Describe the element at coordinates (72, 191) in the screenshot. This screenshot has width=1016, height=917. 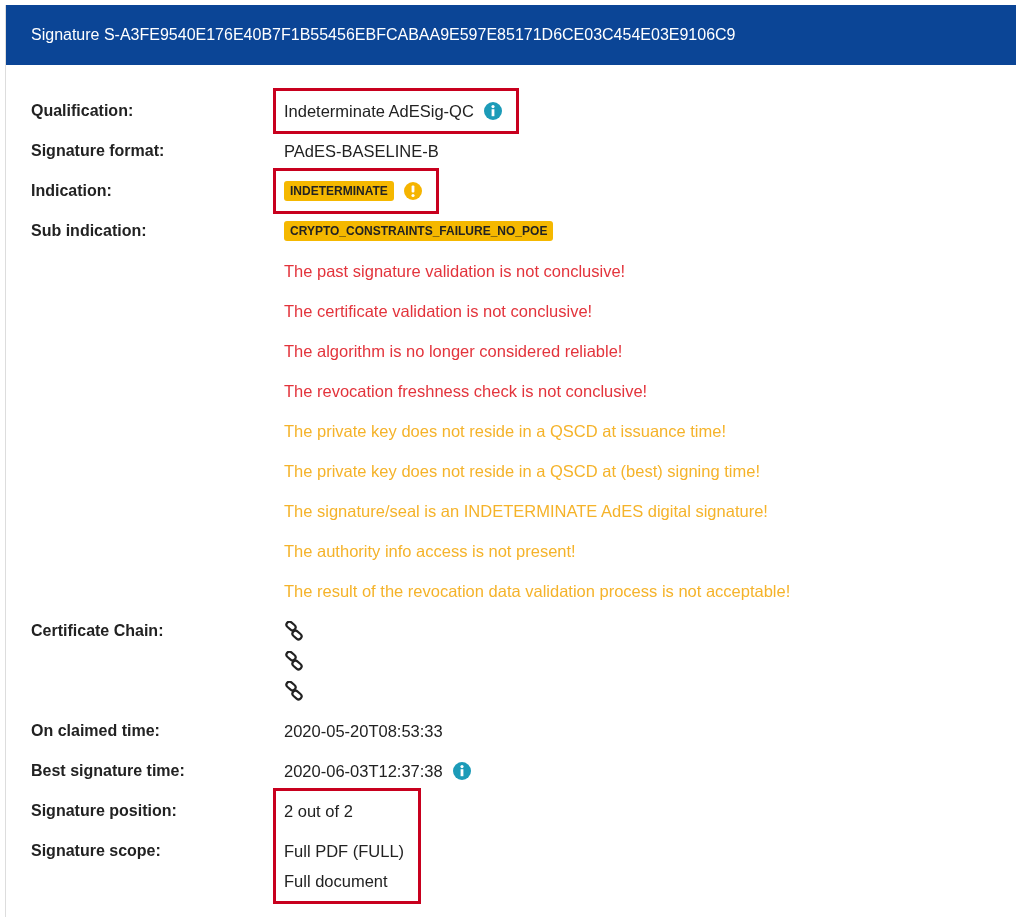
I see `field-label: Indication:` at that location.